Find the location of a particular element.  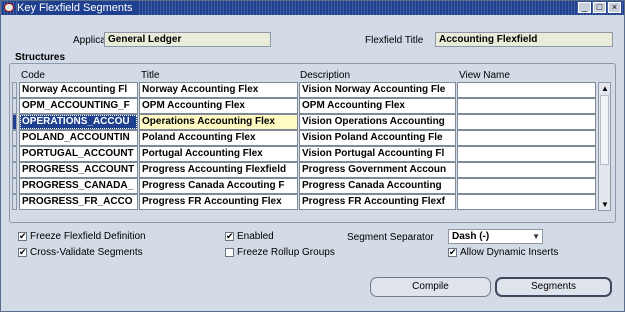

scroll-down-icon: ▼ is located at coordinates (605, 205).